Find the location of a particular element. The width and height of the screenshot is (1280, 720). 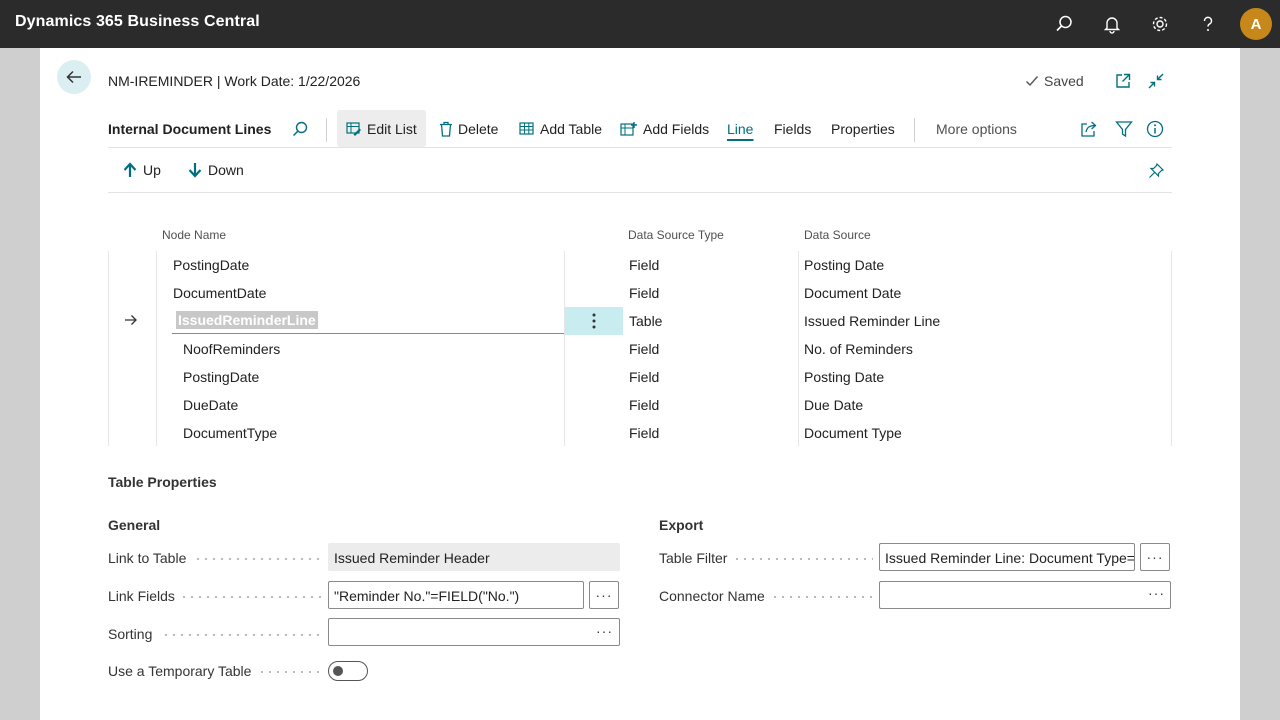

info-icon is located at coordinates (1155, 129).